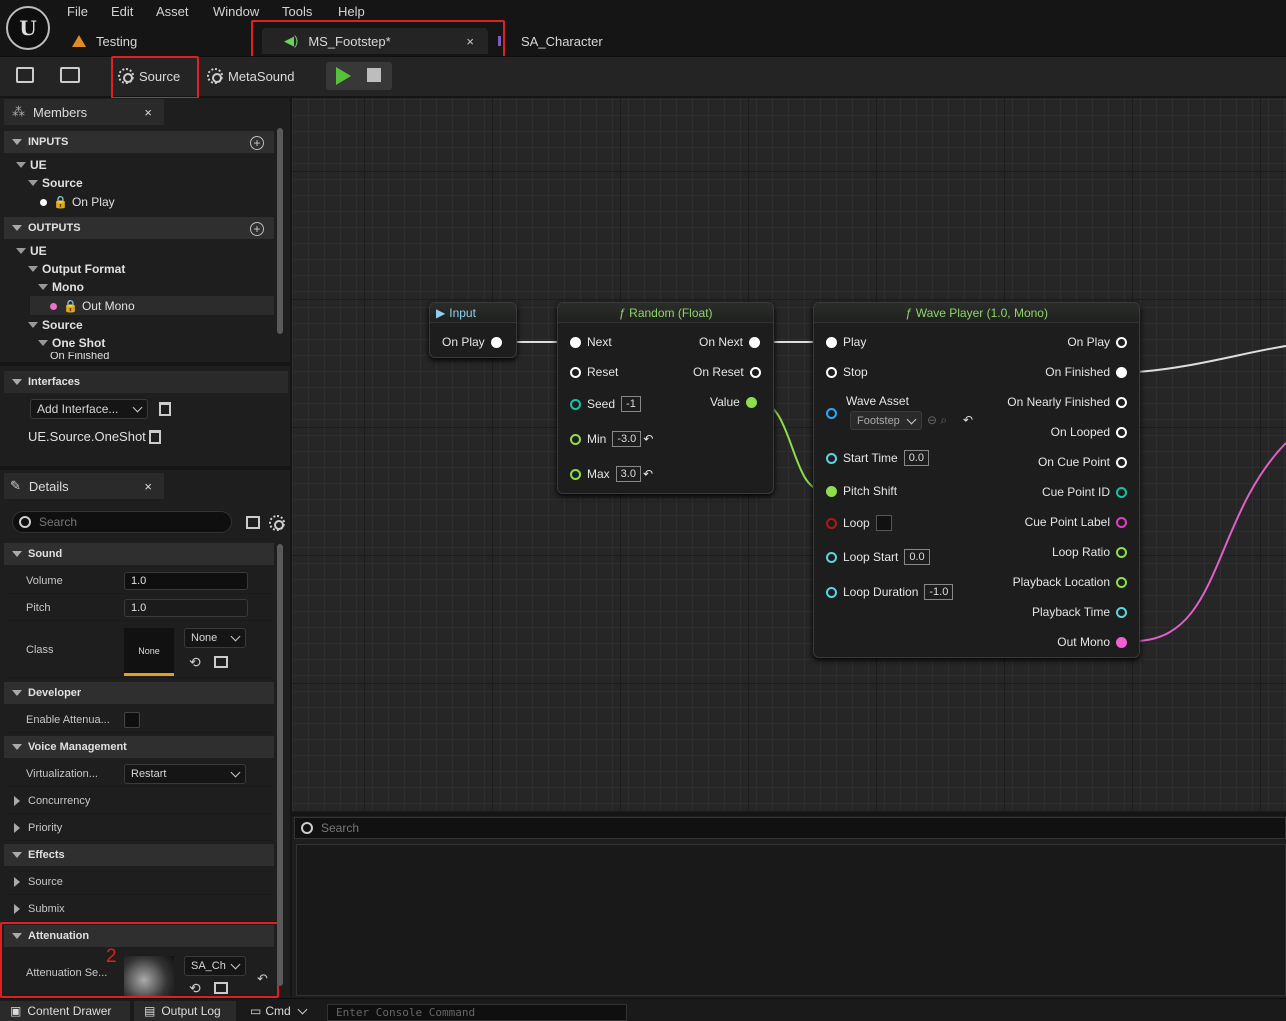 Image resolution: width=1286 pixels, height=1021 pixels. I want to click on member-out-mono: 🔒 Out Mono, so click(92, 306).